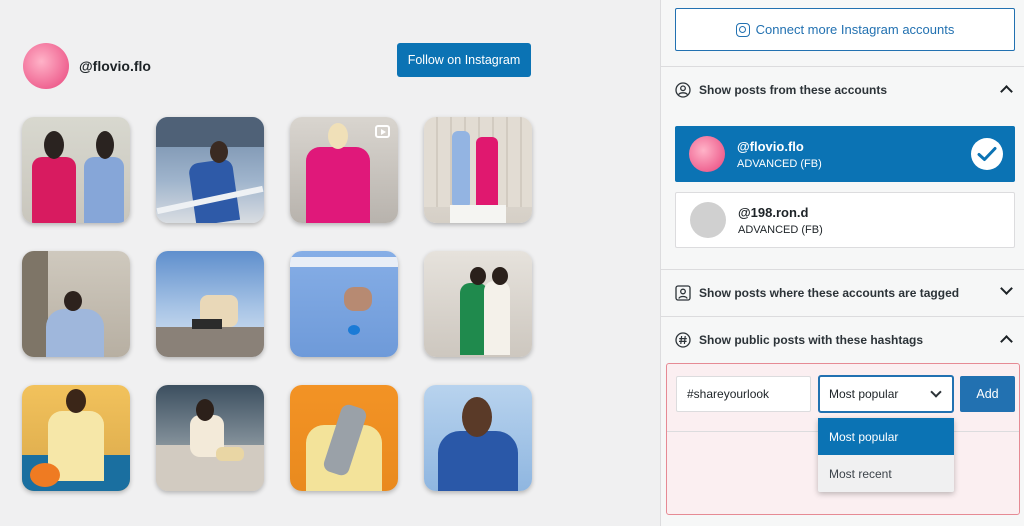  Describe the element at coordinates (115, 66) in the screenshot. I see `profile-username: @flovio.flo` at that location.